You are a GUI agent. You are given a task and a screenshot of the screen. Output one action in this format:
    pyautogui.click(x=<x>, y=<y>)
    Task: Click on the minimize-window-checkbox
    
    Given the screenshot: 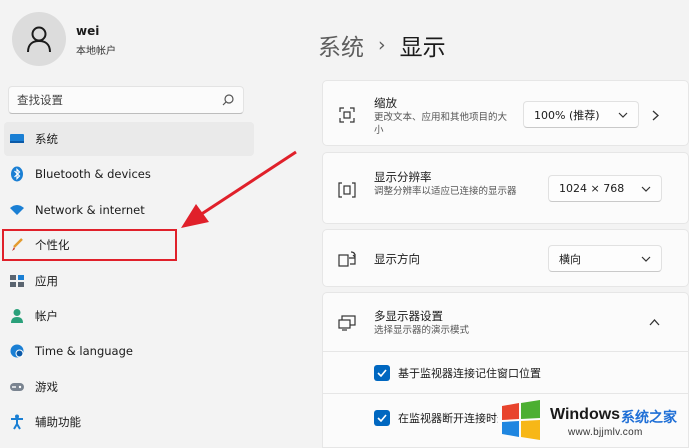 What is the action you would take?
    pyautogui.click(x=382, y=418)
    